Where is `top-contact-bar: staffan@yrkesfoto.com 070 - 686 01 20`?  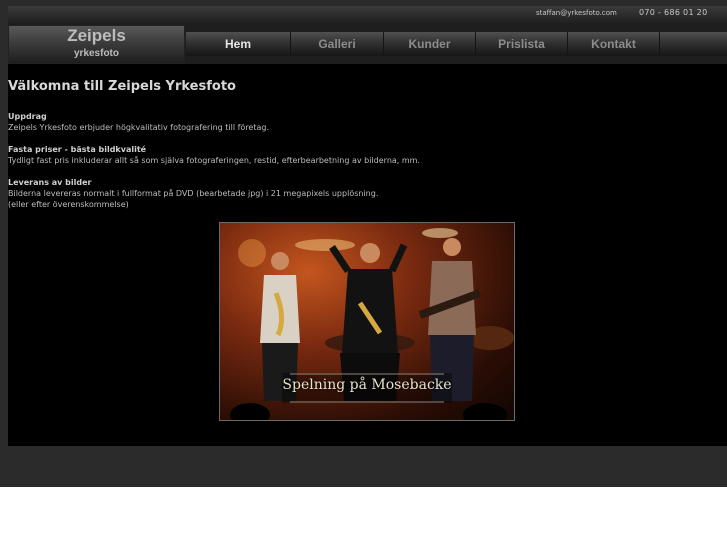 top-contact-bar: staffan@yrkesfoto.com 070 - 686 01 20 is located at coordinates (367, 14).